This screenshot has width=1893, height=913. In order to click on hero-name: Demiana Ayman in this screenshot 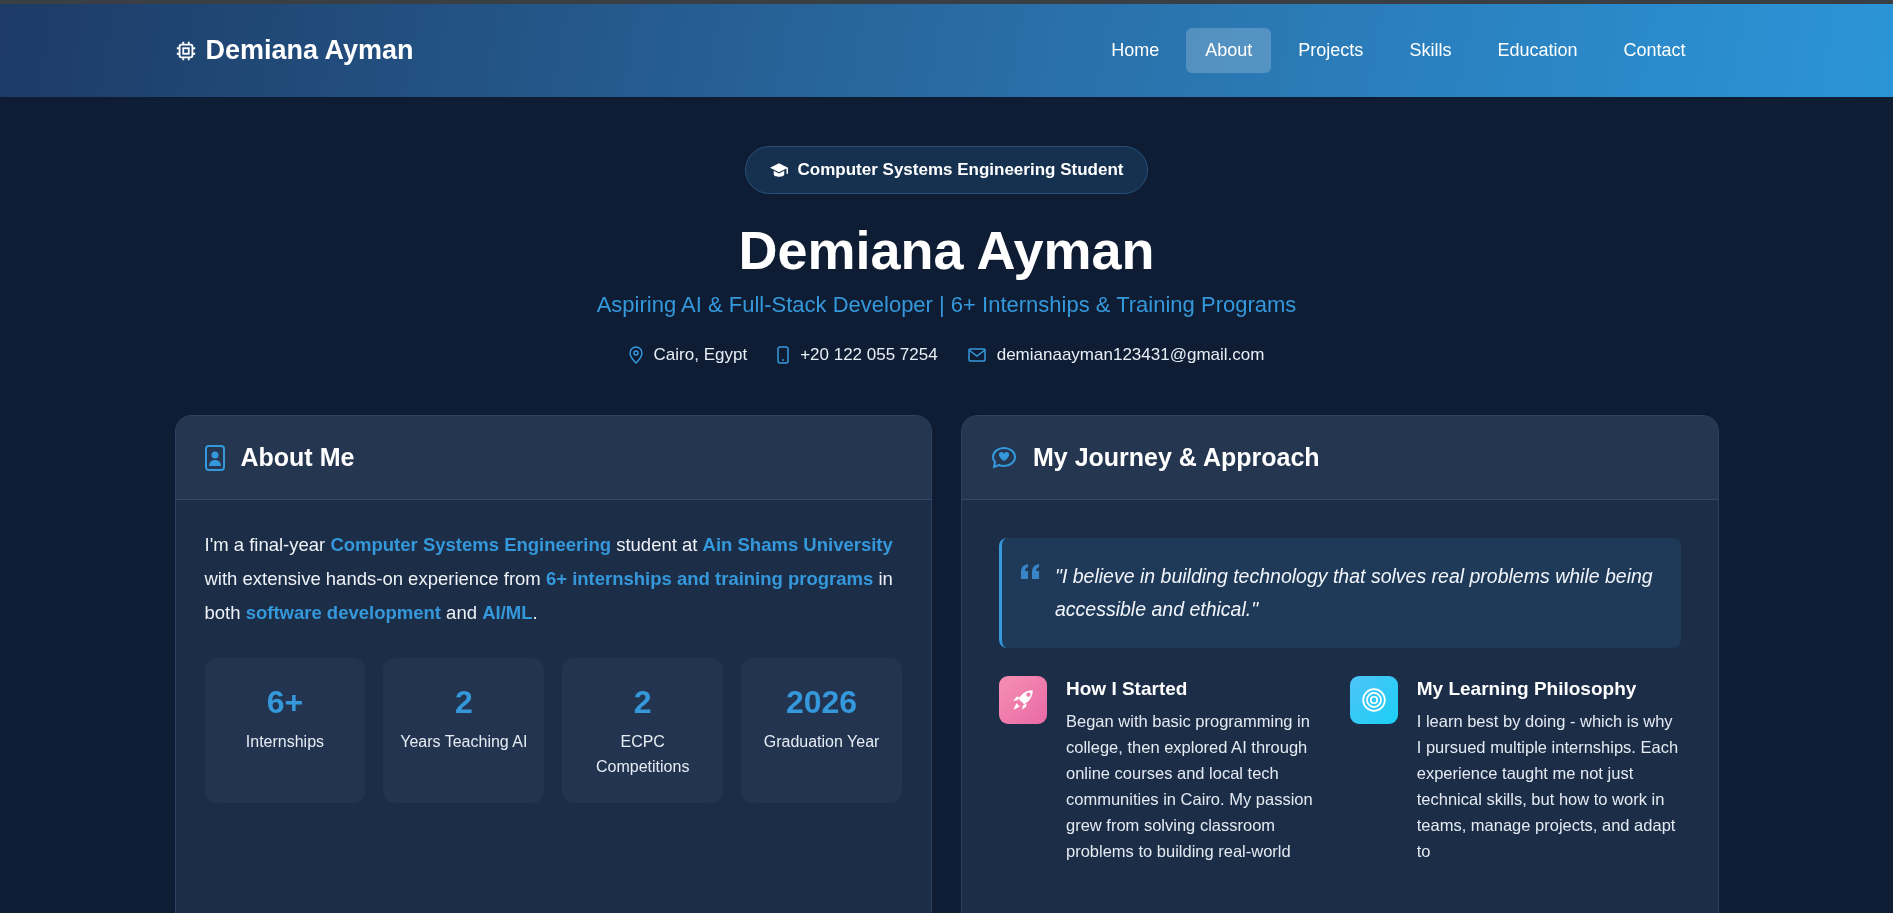, I will do `click(946, 250)`.